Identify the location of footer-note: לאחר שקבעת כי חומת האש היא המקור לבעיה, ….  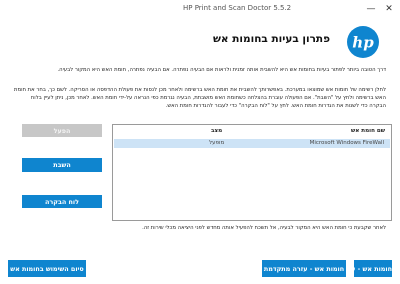
(264, 228).